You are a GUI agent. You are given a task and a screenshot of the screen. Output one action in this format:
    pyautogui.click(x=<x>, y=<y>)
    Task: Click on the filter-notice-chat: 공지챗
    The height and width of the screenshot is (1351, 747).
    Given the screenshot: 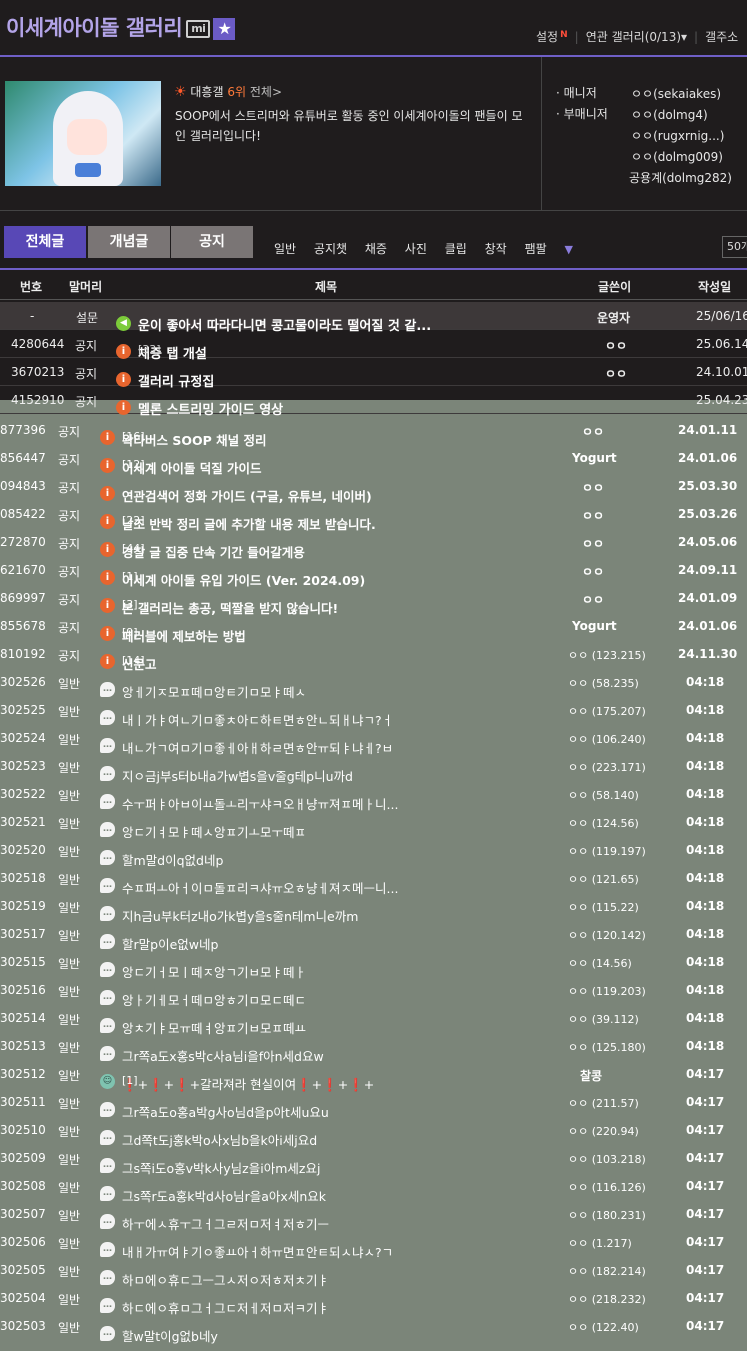 What is the action you would take?
    pyautogui.click(x=330, y=249)
    